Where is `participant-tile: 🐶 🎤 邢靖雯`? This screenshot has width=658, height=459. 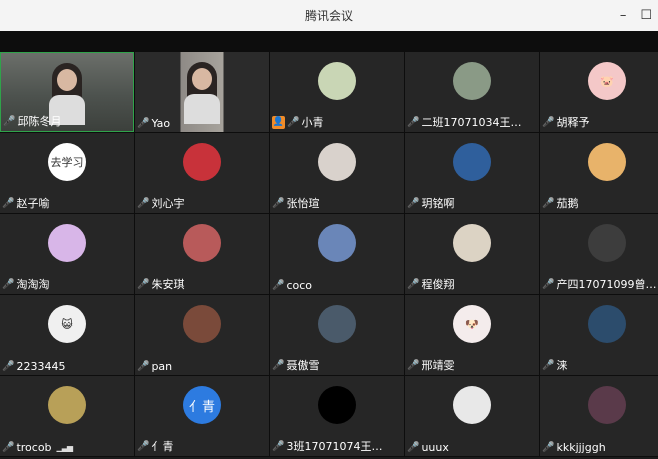
participant-tile: 🐶 🎤 邢靖雯 is located at coordinates (472, 335).